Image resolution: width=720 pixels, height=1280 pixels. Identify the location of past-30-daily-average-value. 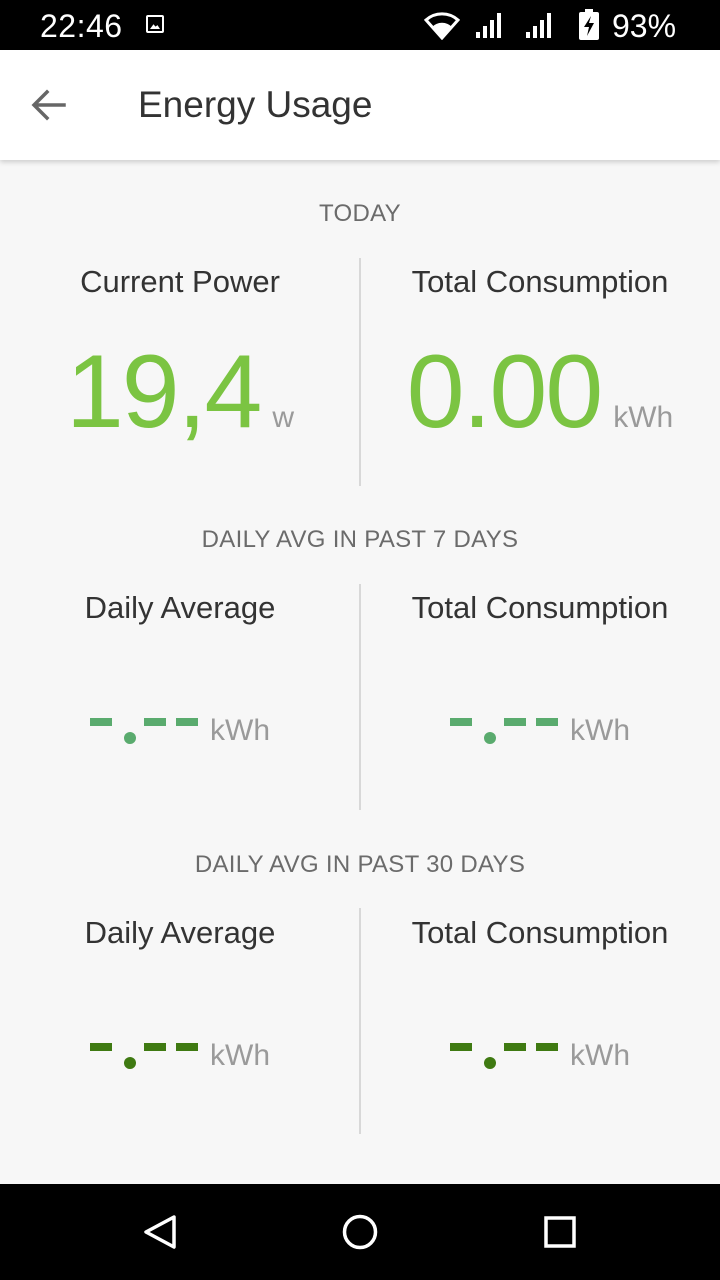
(144, 1051).